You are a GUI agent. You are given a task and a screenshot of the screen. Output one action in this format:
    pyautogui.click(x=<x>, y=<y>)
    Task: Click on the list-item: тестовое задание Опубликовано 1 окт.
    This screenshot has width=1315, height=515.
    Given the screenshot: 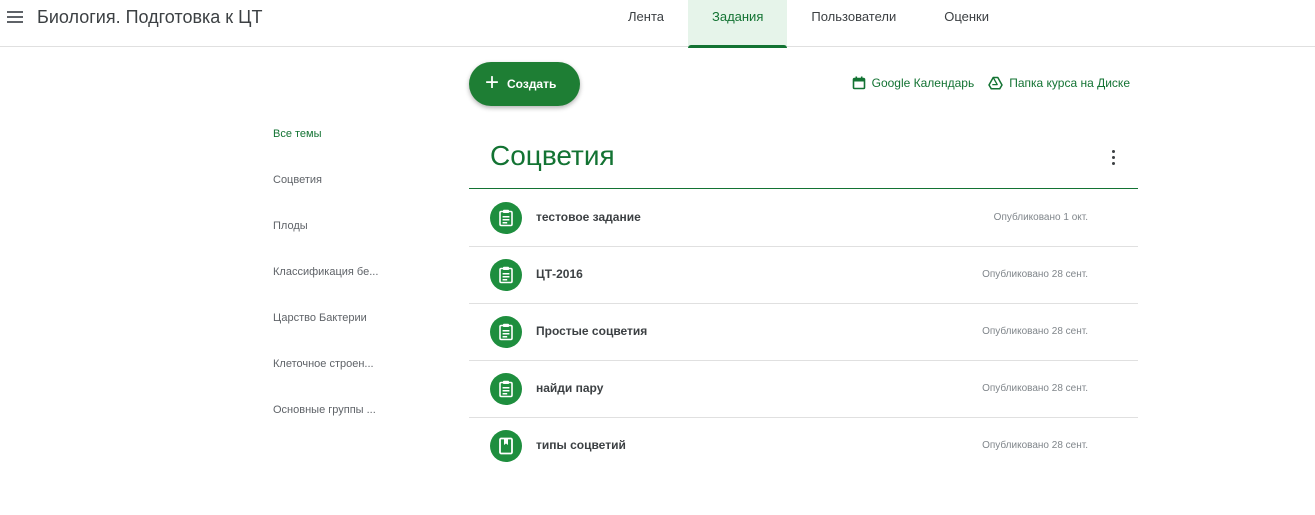 What is the action you would take?
    pyautogui.click(x=803, y=218)
    